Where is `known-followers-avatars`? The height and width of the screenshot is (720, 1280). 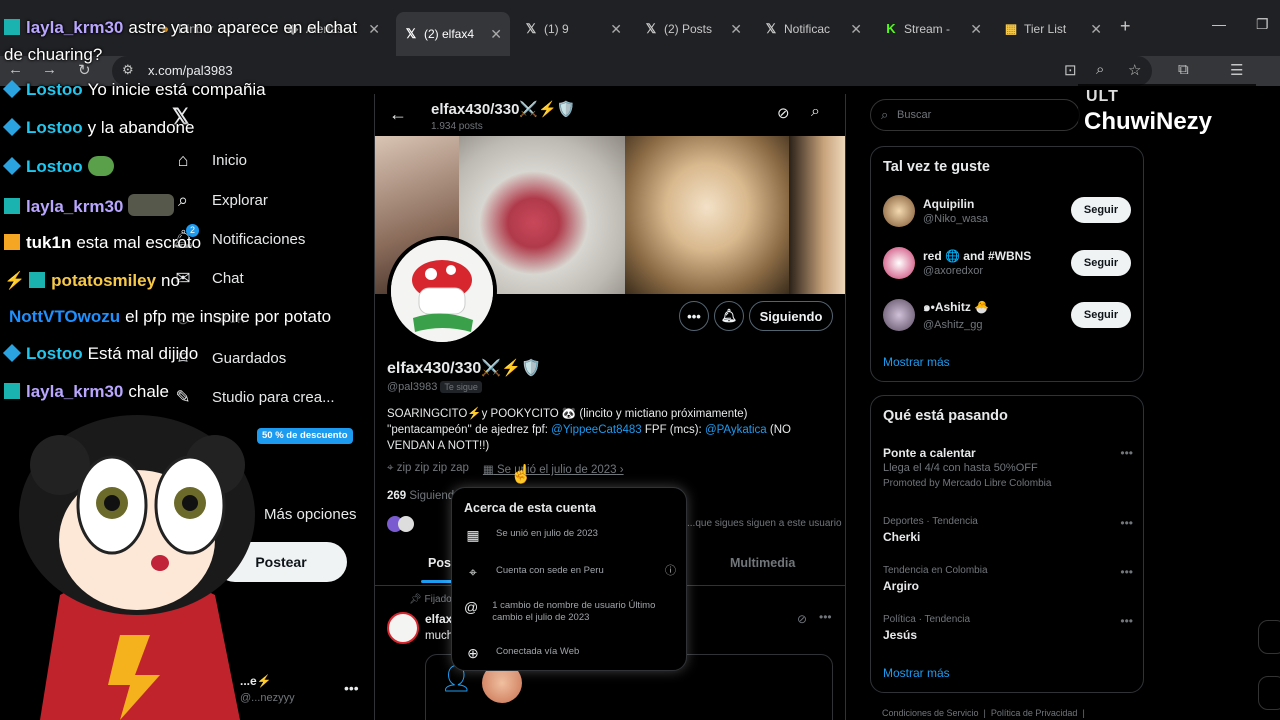
known-followers-avatars is located at coordinates (400, 524).